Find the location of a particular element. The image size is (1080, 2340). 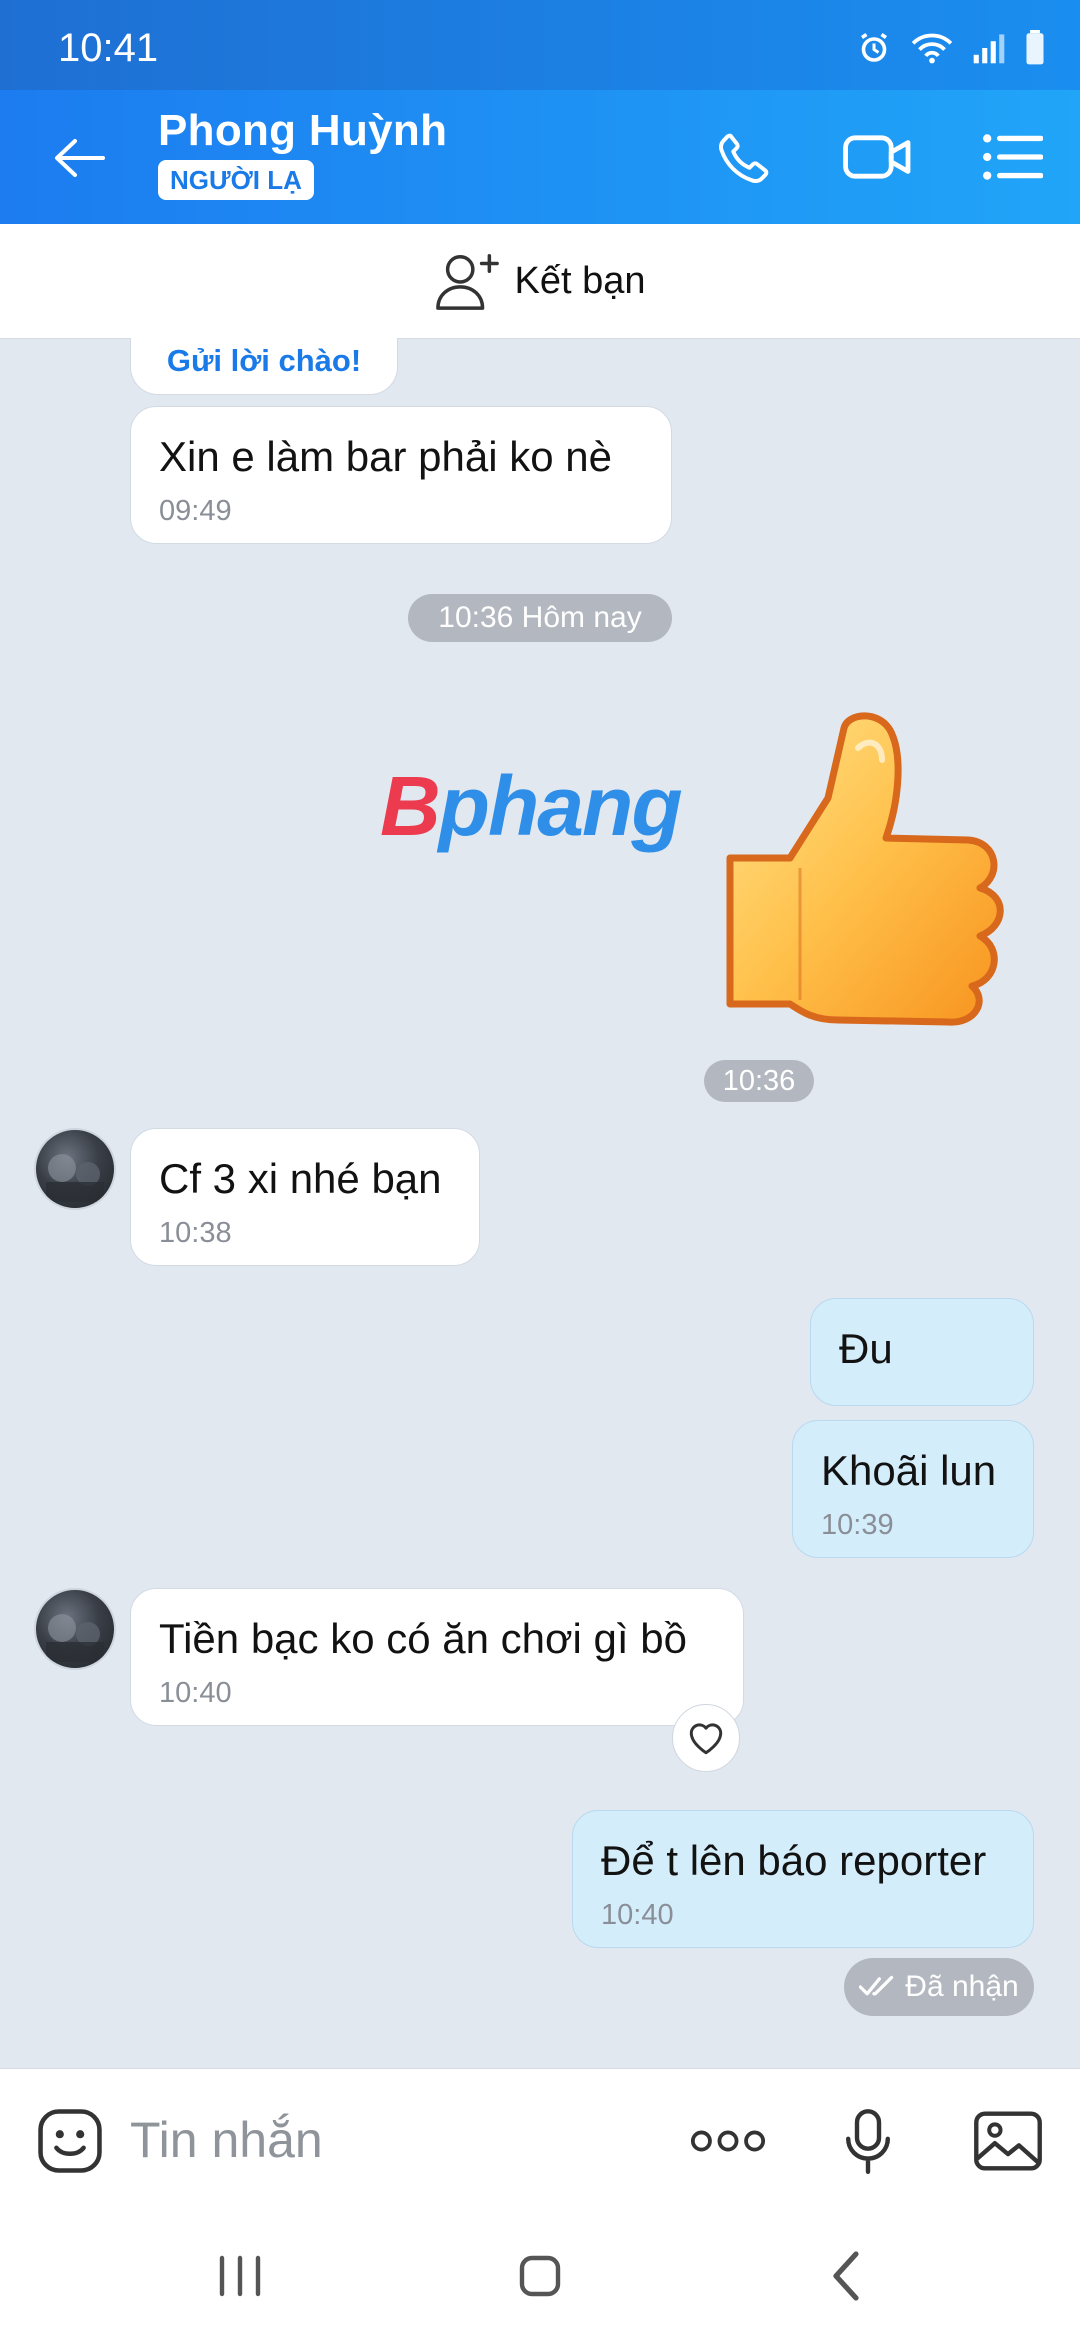

message-bubble-incoming: Xin e làm bar phải ko nè 09:49 is located at coordinates (401, 475).